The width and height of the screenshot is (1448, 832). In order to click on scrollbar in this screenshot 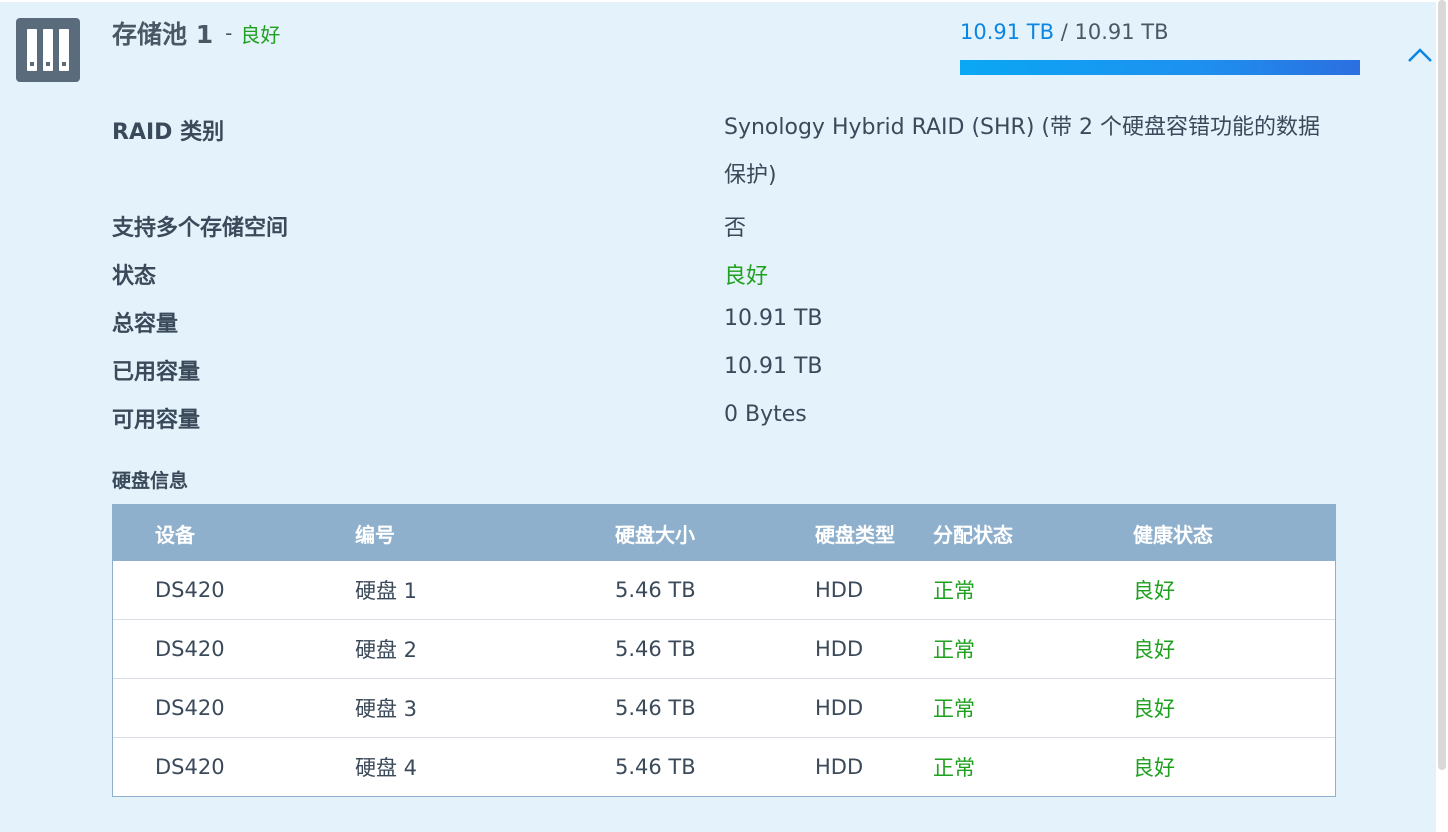, I will do `click(1442, 385)`.